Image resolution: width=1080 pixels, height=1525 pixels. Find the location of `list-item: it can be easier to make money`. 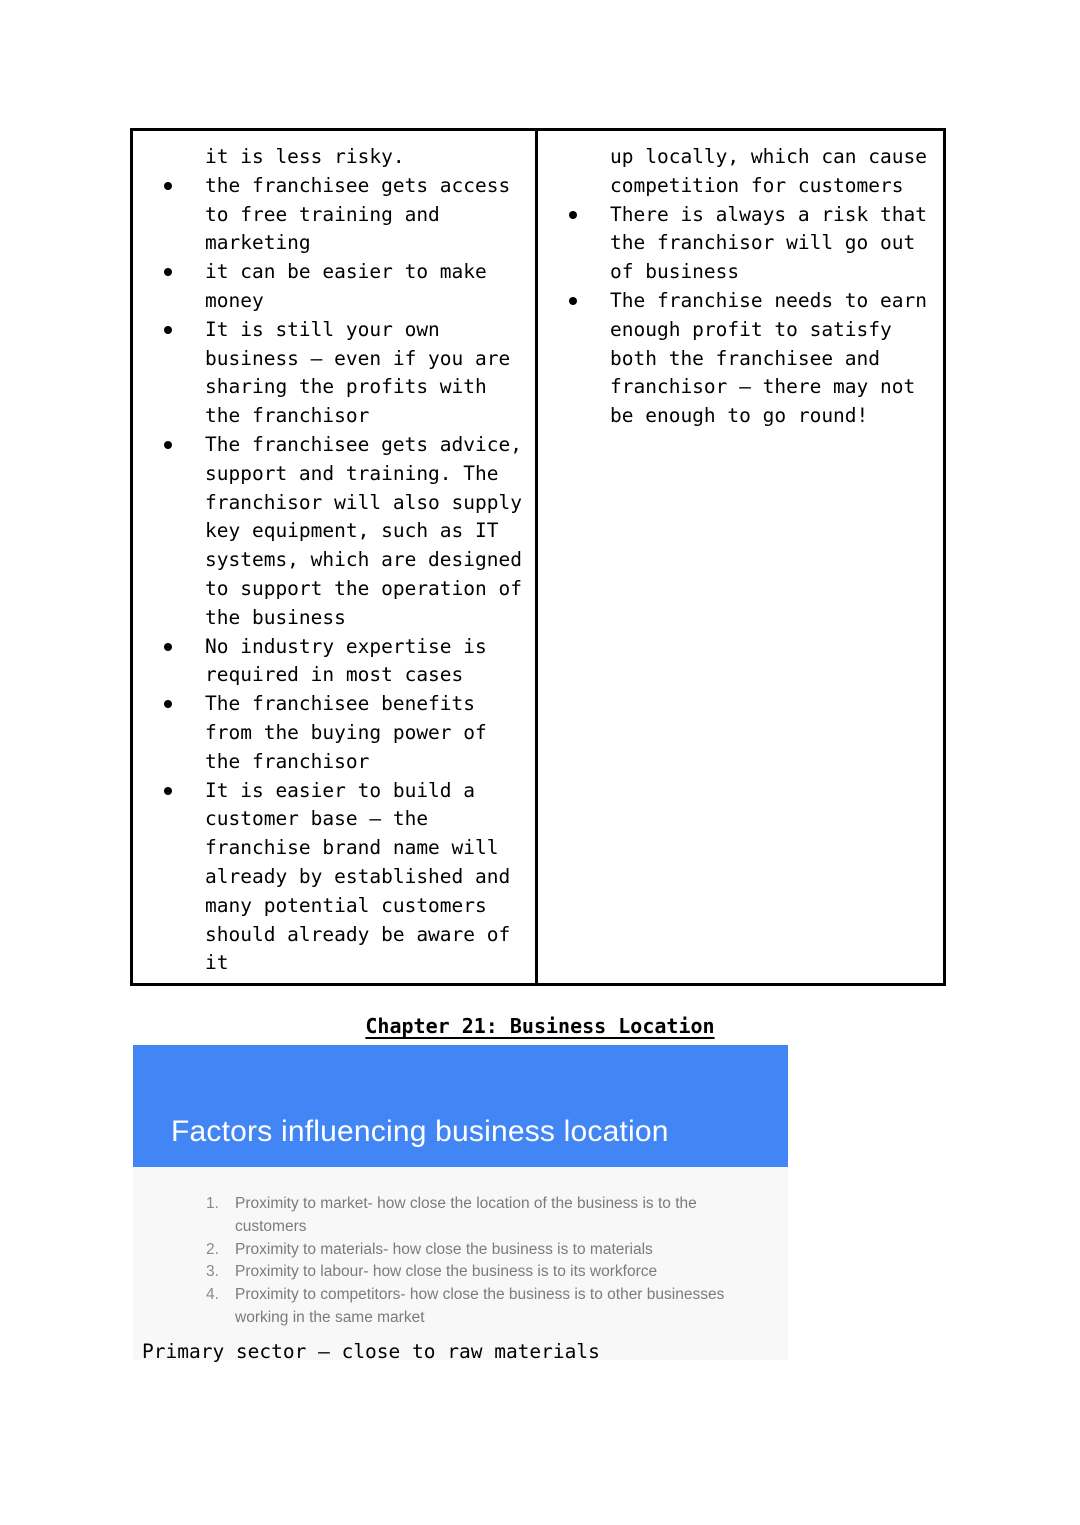

list-item: it can be easier to make money is located at coordinates (334, 287).